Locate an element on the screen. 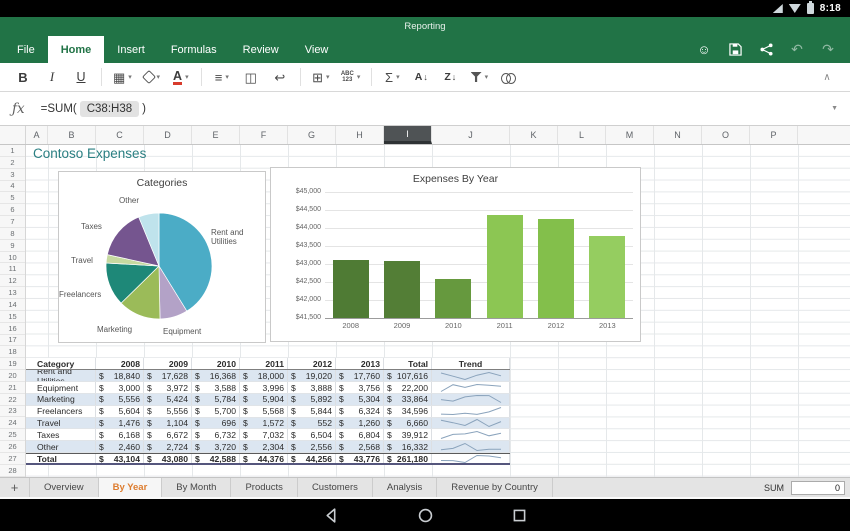 The height and width of the screenshot is (531, 850). row-header-20: 20 is located at coordinates (12, 376).